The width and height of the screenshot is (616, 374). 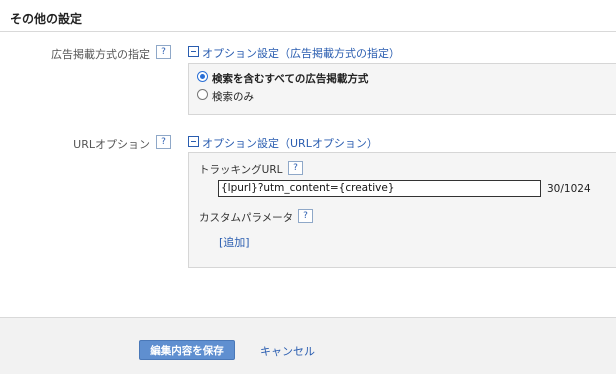 What do you see at coordinates (46, 19) in the screenshot?
I see `section-title: その他の設定` at bounding box center [46, 19].